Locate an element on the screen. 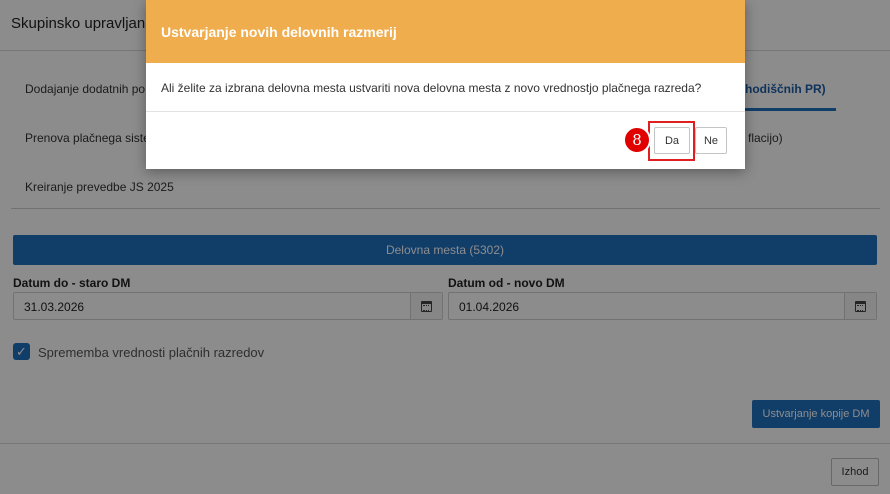  dialog-title: Ustvarjanje novih delovnih razmerij is located at coordinates (279, 32).